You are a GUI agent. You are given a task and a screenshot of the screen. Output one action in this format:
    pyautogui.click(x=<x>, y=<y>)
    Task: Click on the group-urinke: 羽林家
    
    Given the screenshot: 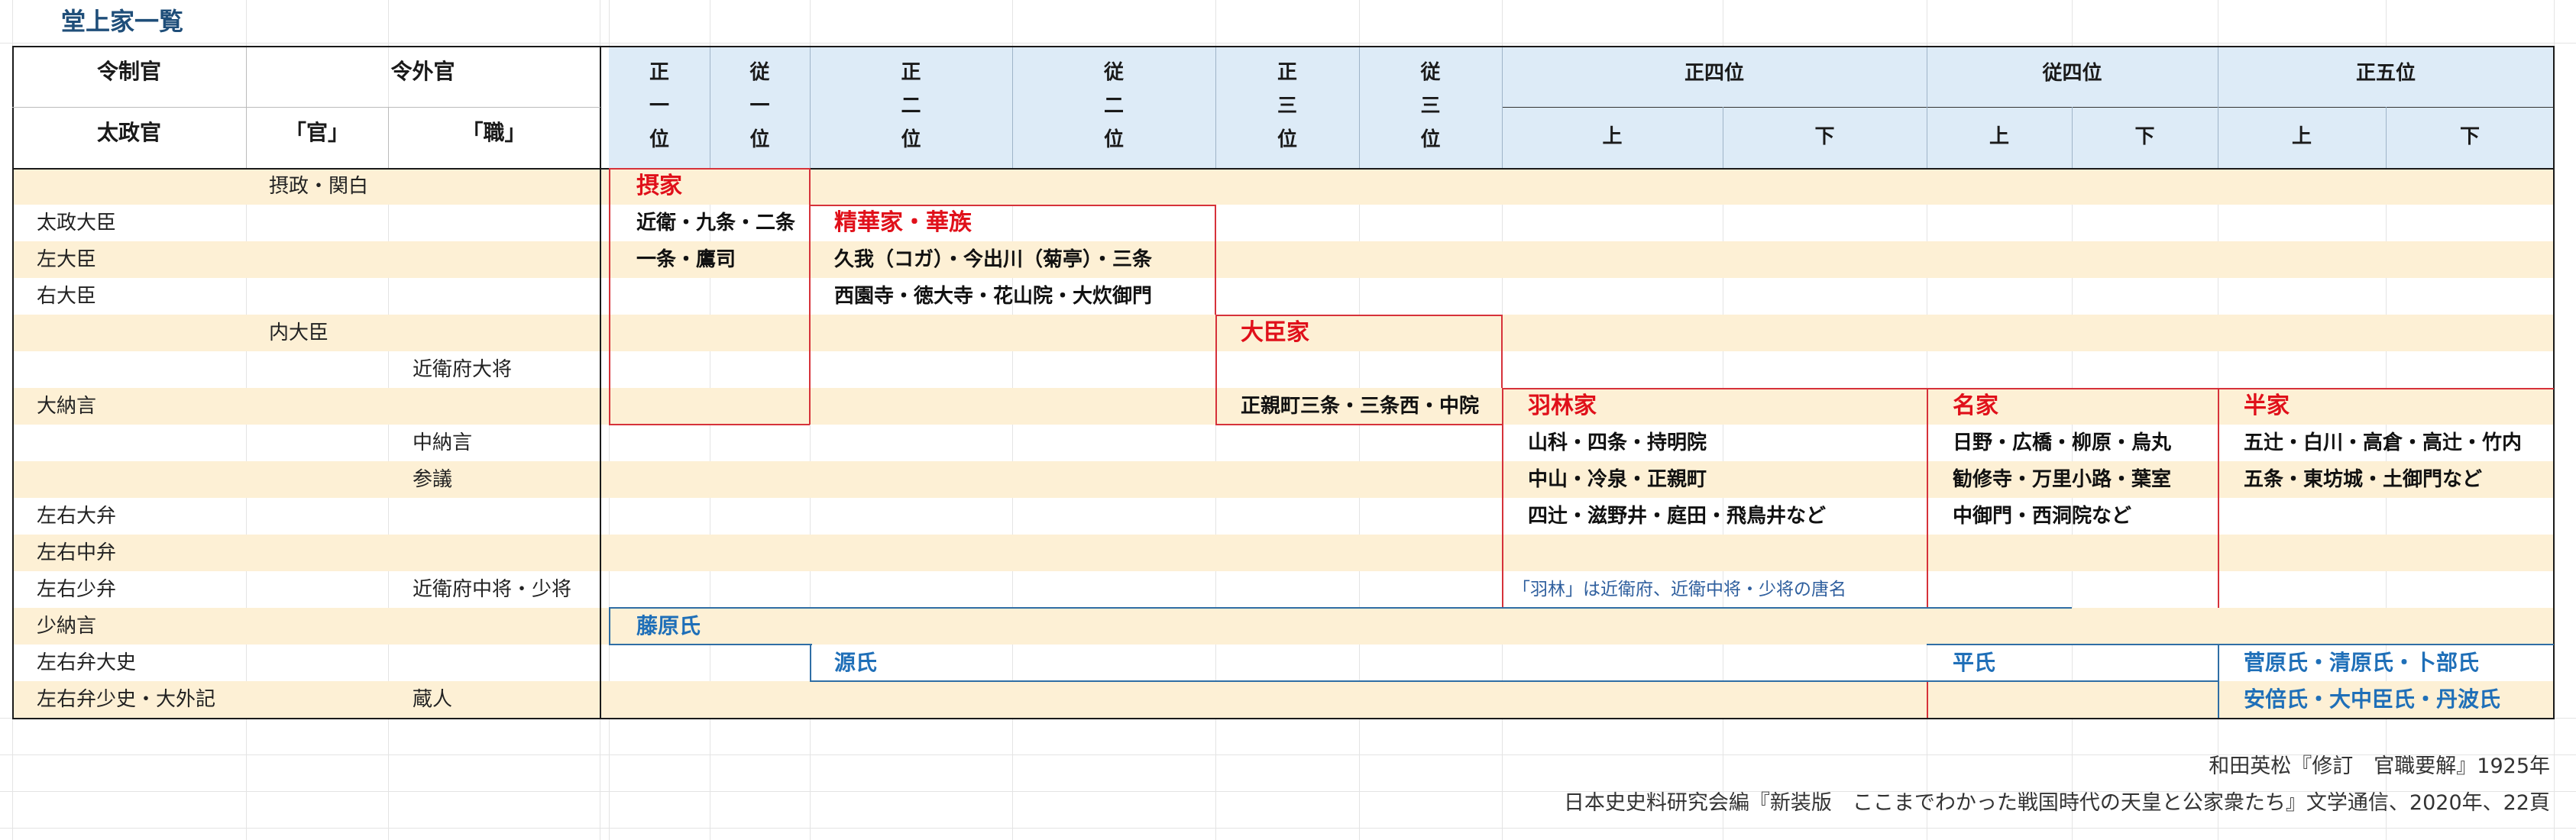 What is the action you would take?
    pyautogui.click(x=1562, y=406)
    